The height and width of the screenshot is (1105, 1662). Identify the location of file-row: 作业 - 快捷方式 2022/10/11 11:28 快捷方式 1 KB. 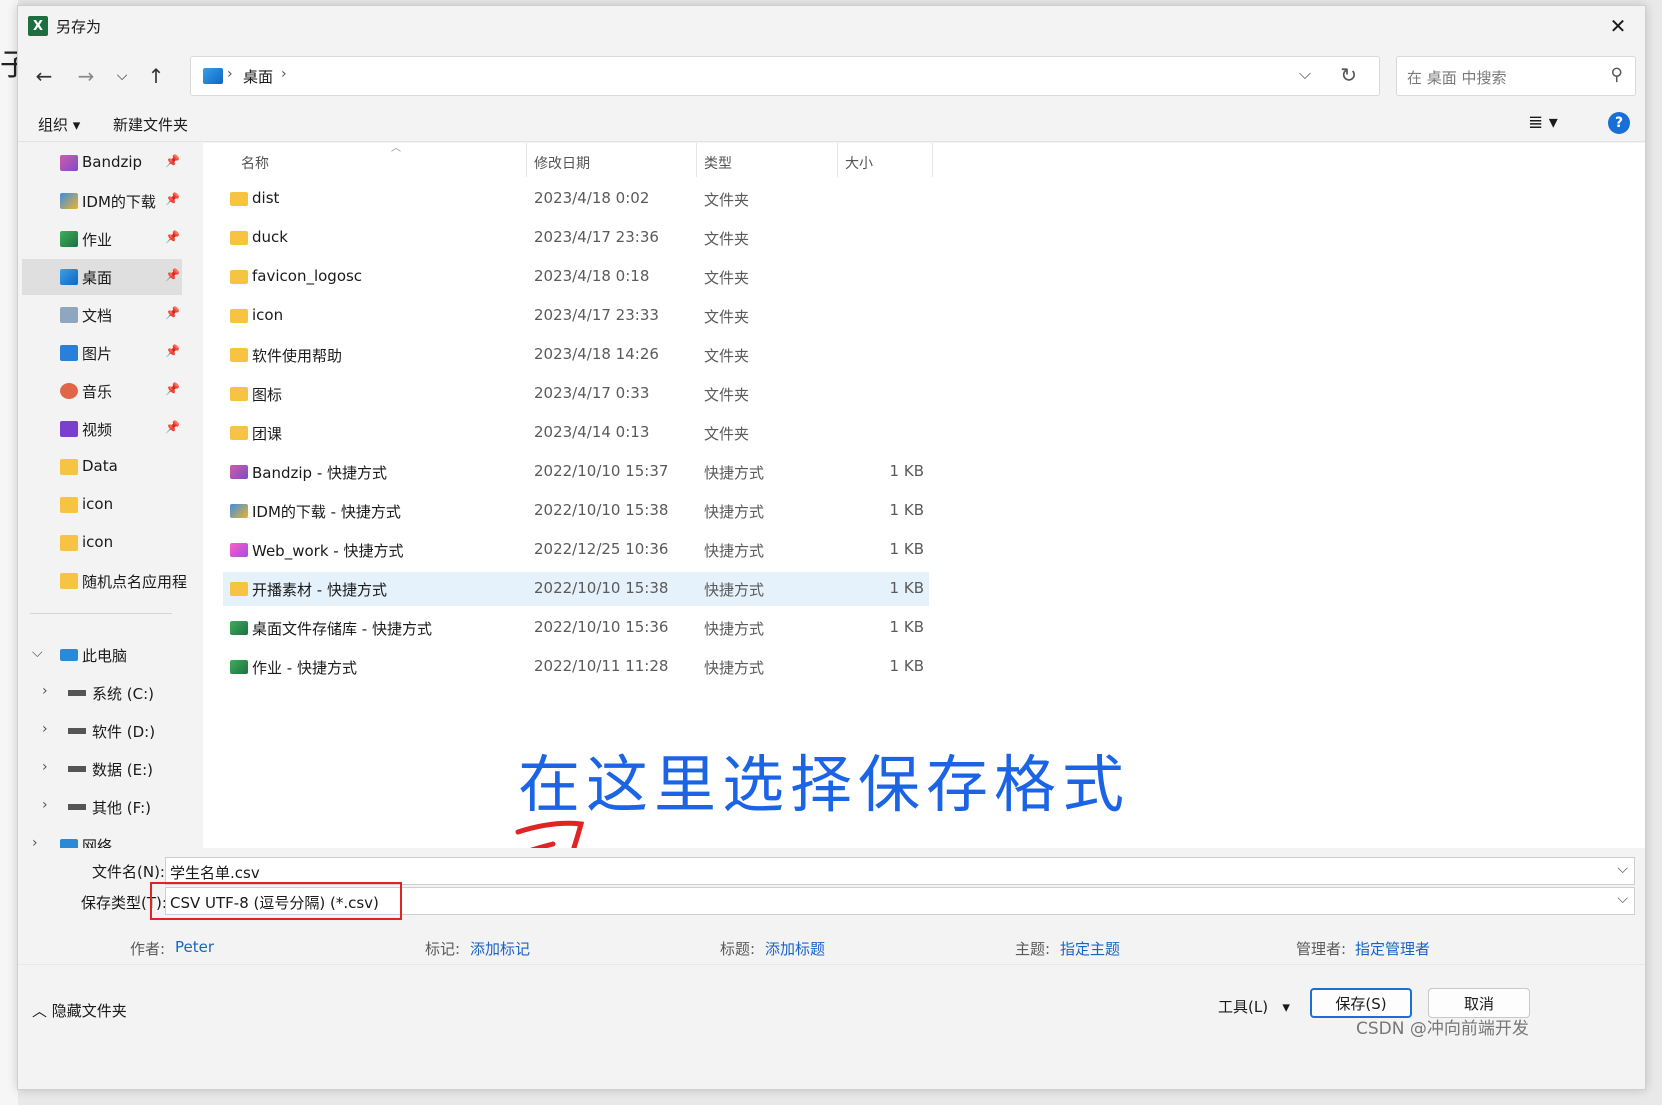
(576, 667).